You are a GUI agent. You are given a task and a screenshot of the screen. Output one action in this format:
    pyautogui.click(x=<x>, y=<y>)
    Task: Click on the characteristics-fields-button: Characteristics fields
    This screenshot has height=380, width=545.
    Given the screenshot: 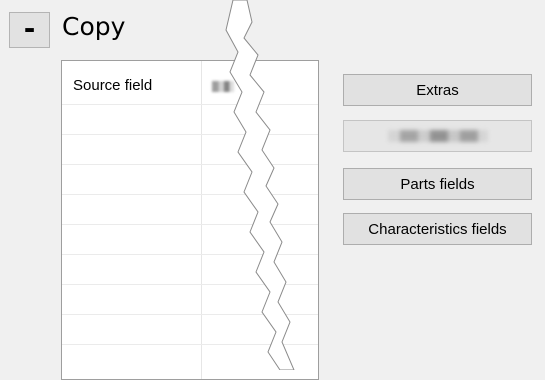 What is the action you would take?
    pyautogui.click(x=437, y=229)
    